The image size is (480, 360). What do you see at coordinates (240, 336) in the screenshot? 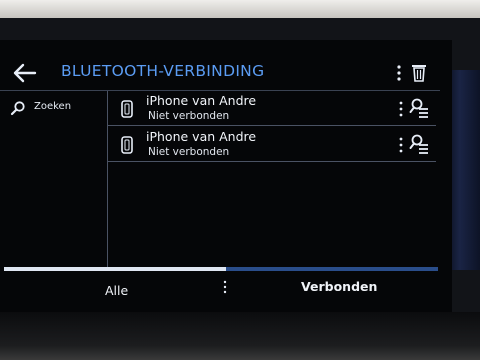
I see `display-bottom-frame` at bounding box center [240, 336].